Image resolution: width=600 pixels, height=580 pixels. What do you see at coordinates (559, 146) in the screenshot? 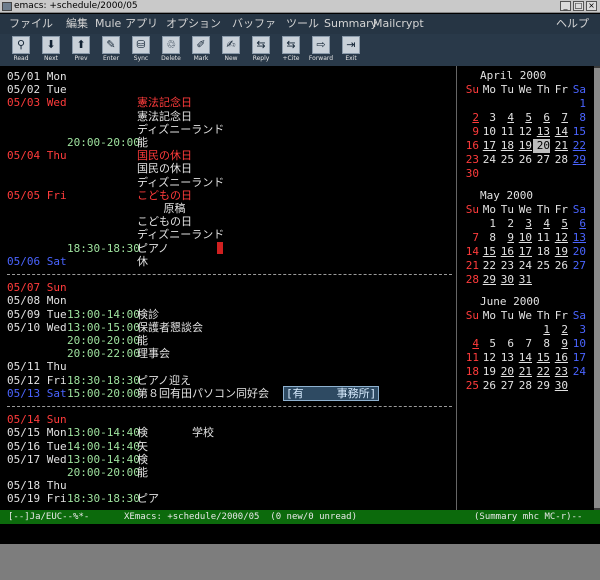
I see `calendar-day: 21` at bounding box center [559, 146].